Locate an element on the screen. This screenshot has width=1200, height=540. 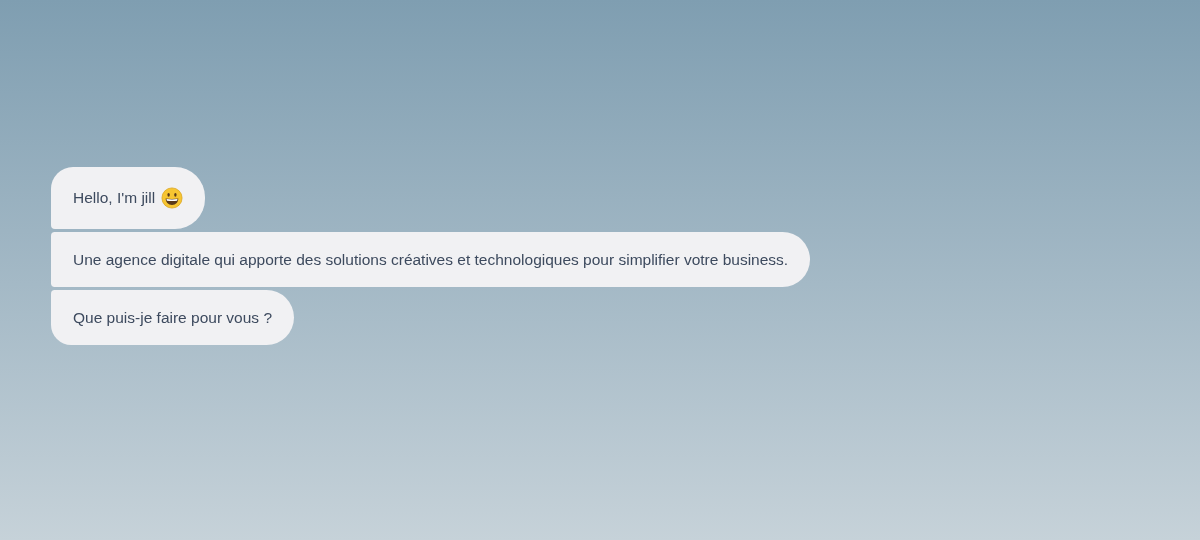
message-text: Hello, I'm jill is located at coordinates (114, 198).